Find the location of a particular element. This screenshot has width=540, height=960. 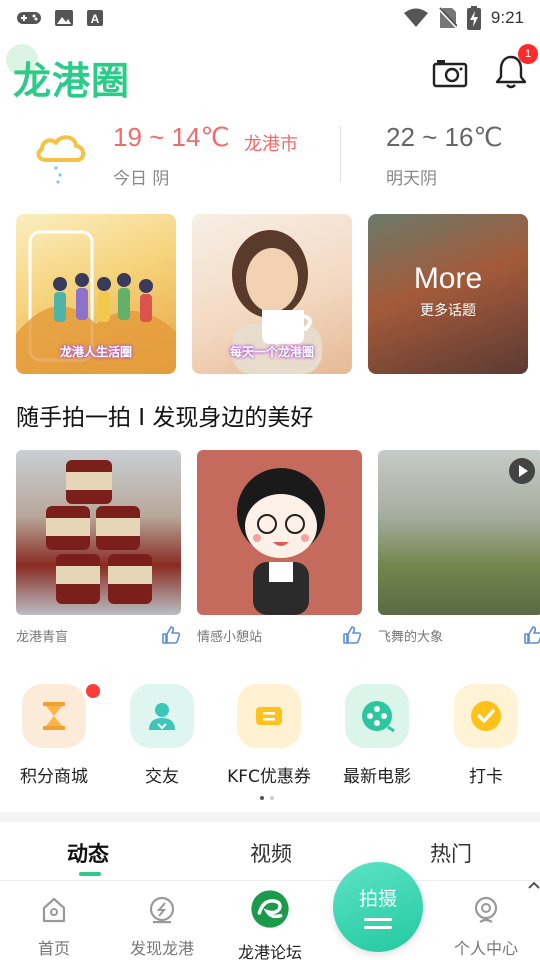

quick-item-check-in: 打卡 is located at coordinates (486, 735).